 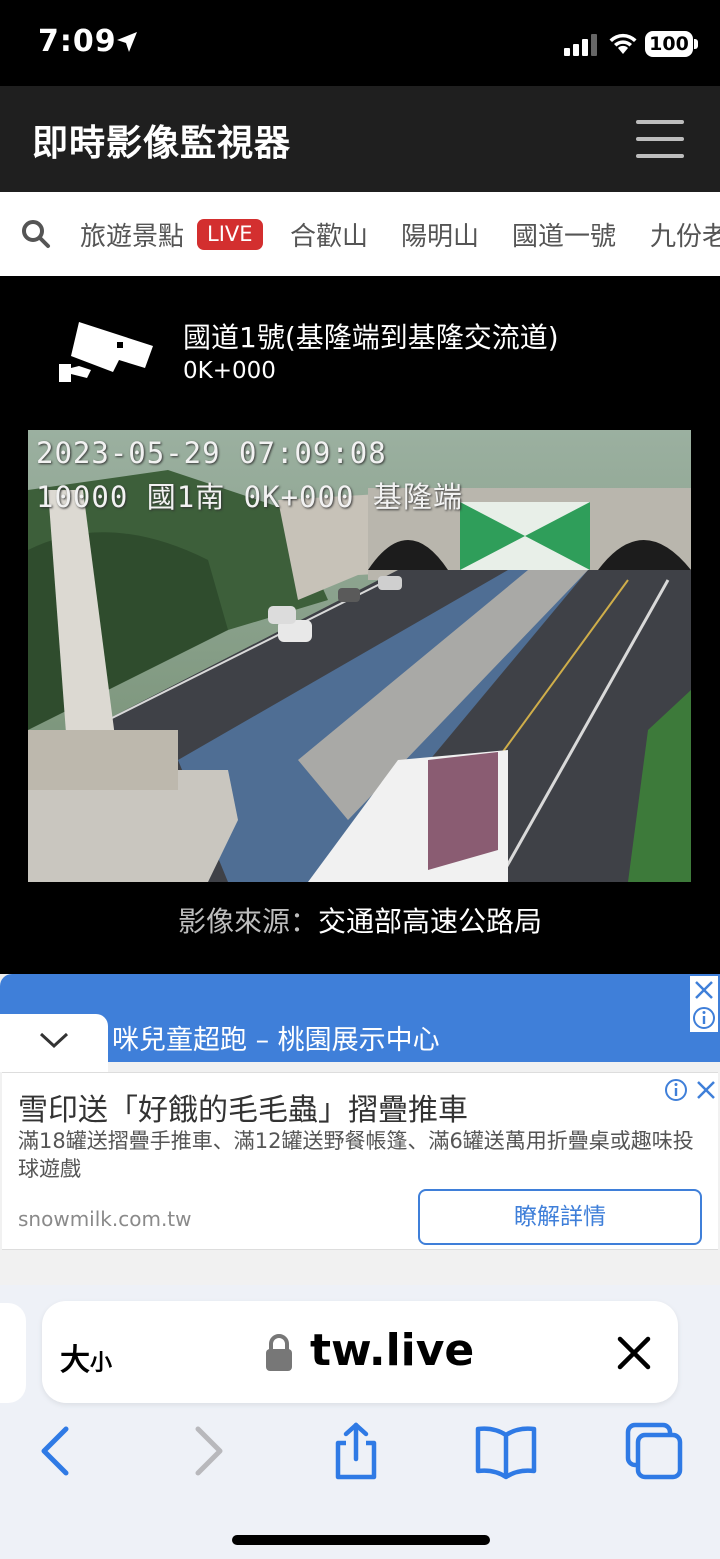 What do you see at coordinates (132, 234) in the screenshot?
I see `nav-item-attractions: 旅遊景點` at bounding box center [132, 234].